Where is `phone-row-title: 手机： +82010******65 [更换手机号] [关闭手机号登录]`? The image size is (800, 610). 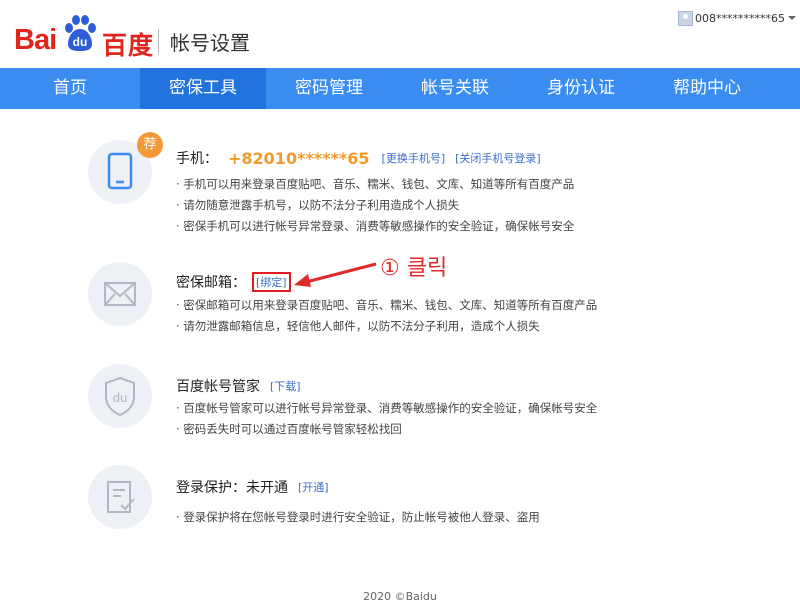
phone-row-title: 手机： +82010******65 [更换手机号] [关闭手机号登录] is located at coordinates (363, 158).